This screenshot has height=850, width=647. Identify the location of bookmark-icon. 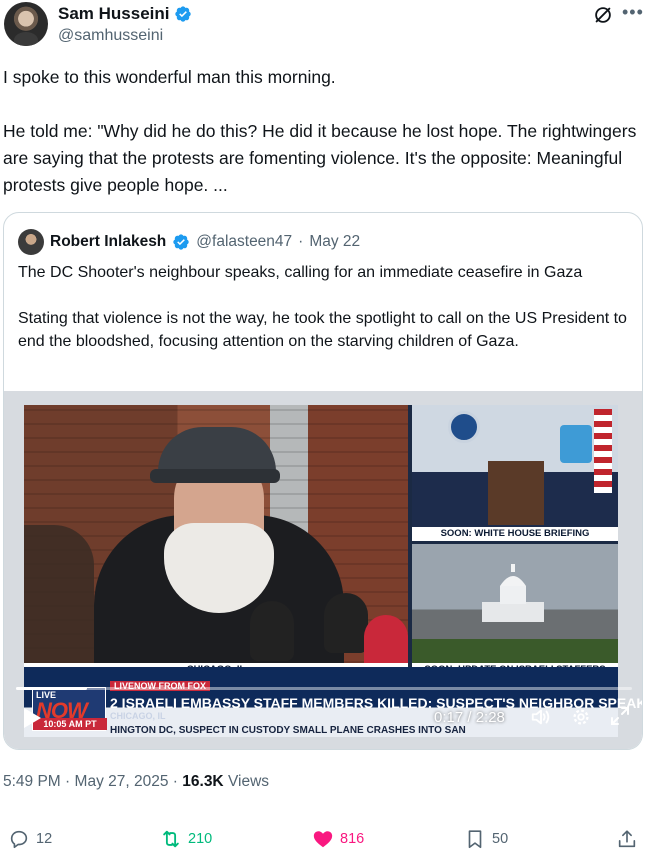
(475, 839).